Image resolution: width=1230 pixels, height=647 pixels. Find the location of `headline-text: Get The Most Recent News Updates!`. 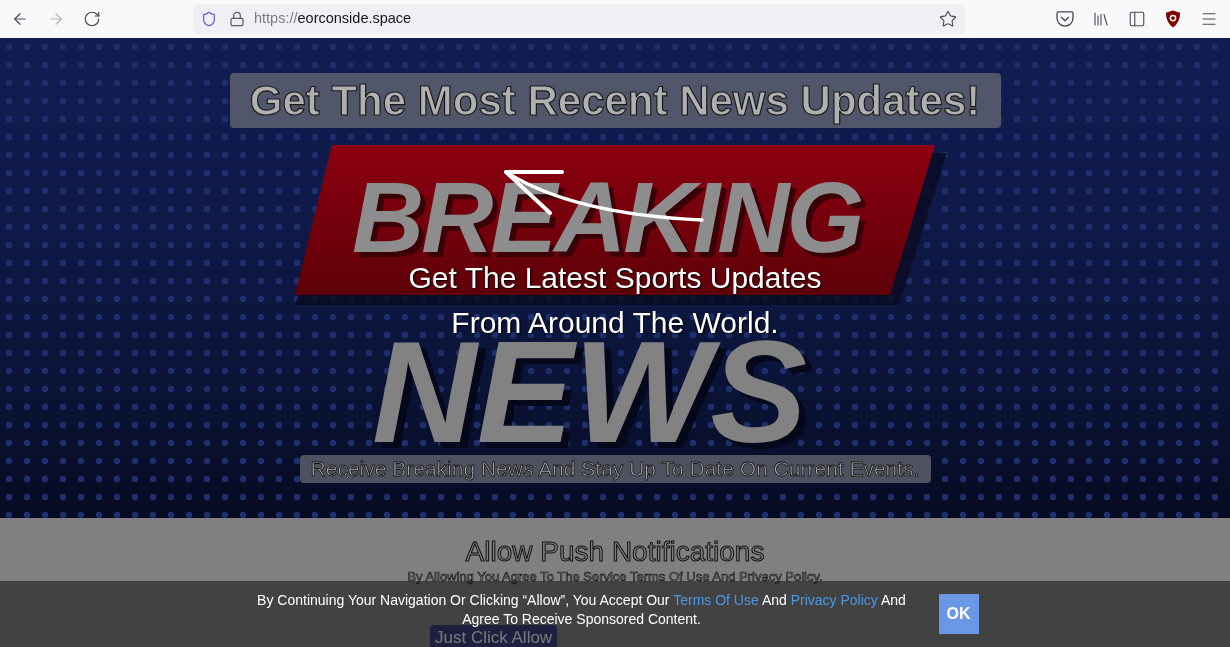

headline-text: Get The Most Recent News Updates! is located at coordinates (615, 100).